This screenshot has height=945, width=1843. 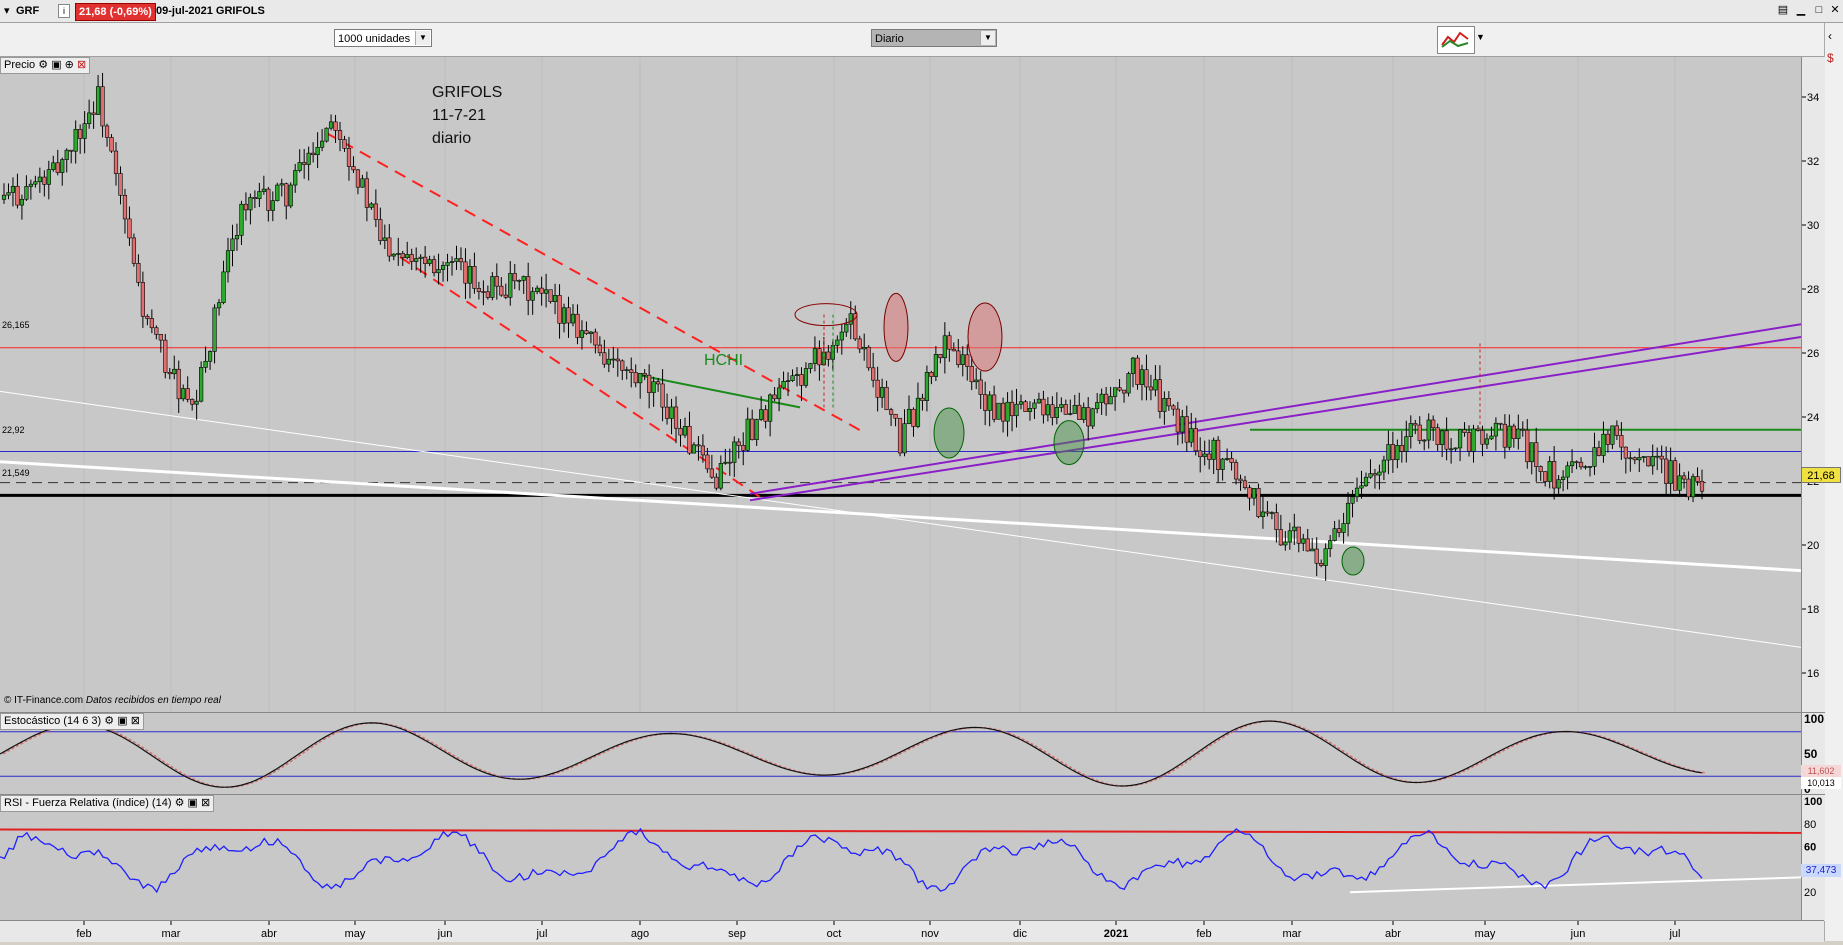 What do you see at coordinates (1783, 10) in the screenshot?
I see `restore-icon: ▤` at bounding box center [1783, 10].